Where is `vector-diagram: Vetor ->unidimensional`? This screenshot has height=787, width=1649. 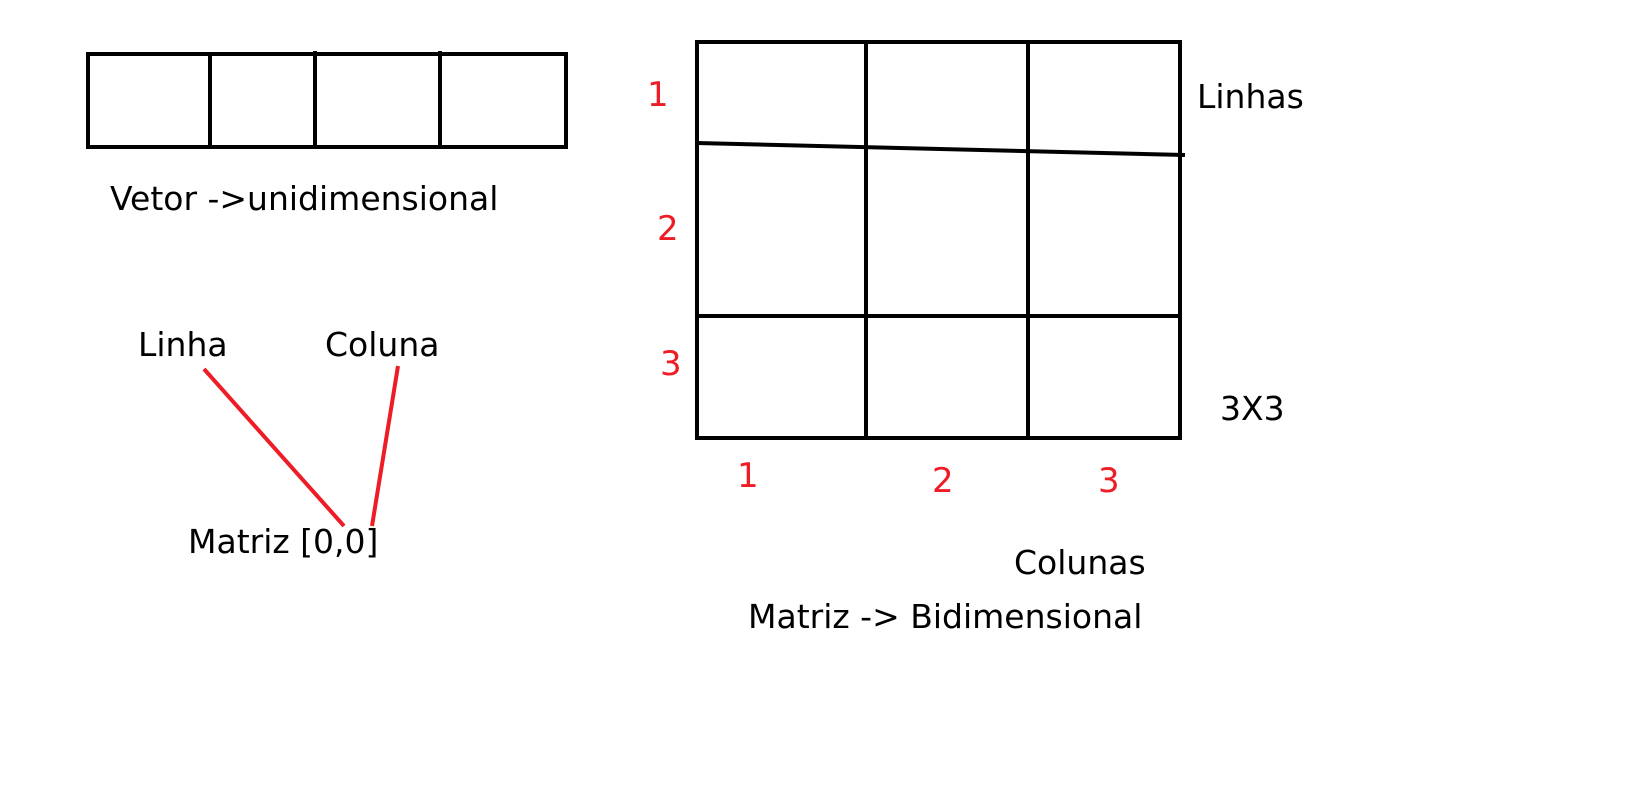
vector-diagram: Vetor ->unidimensional is located at coordinates (327, 134).